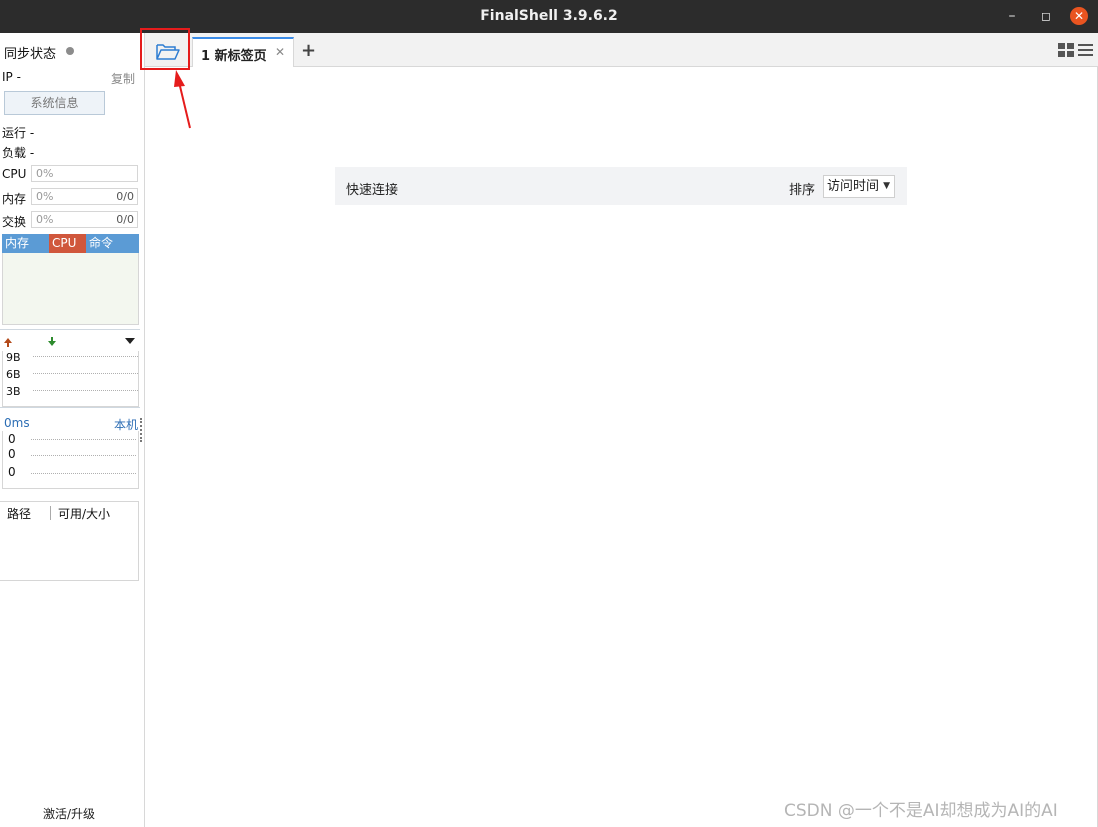 This screenshot has height=827, width=1098. What do you see at coordinates (18, 153) in the screenshot?
I see `load-label: 负载 -` at bounding box center [18, 153].